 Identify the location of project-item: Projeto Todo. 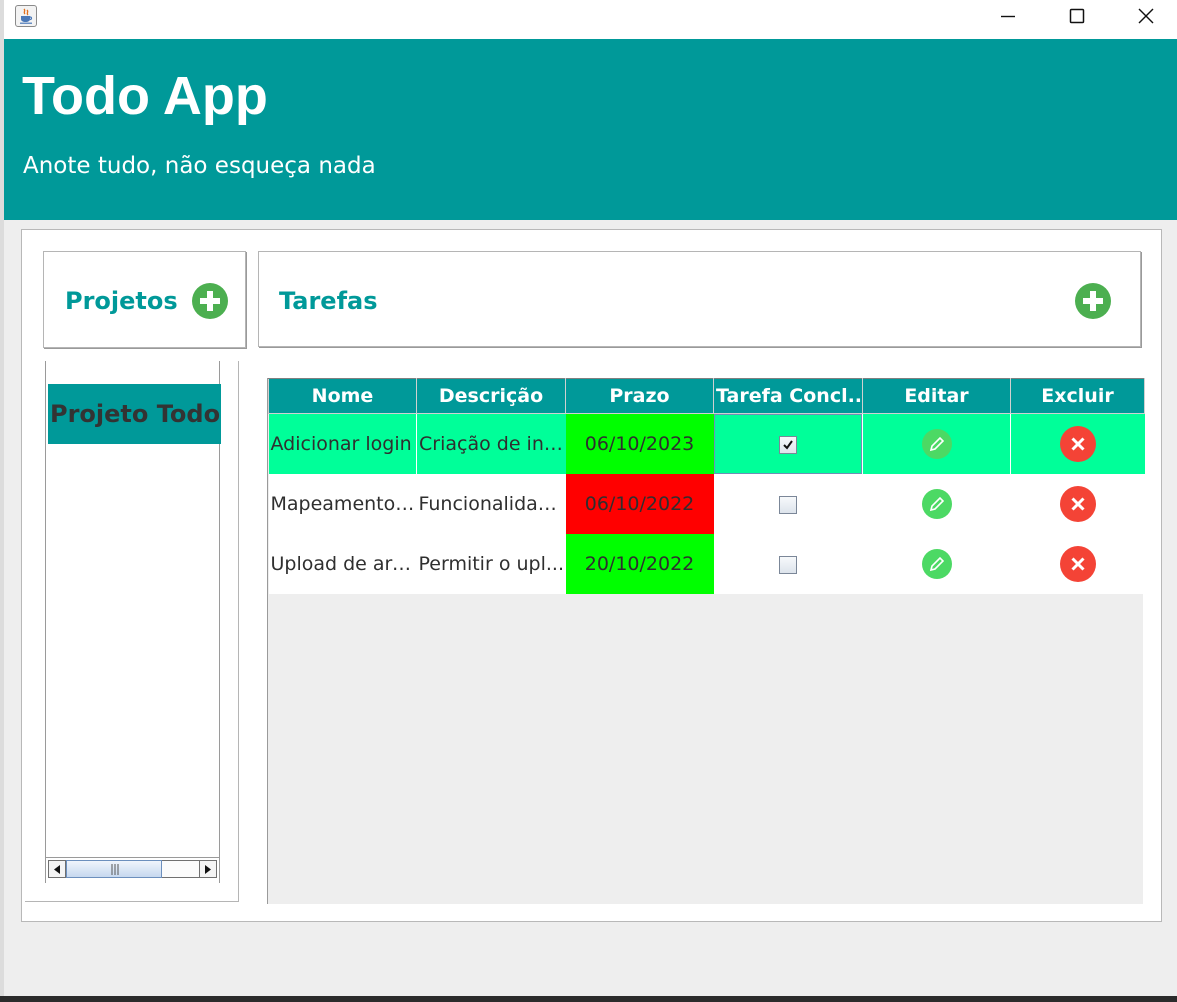
(134, 414).